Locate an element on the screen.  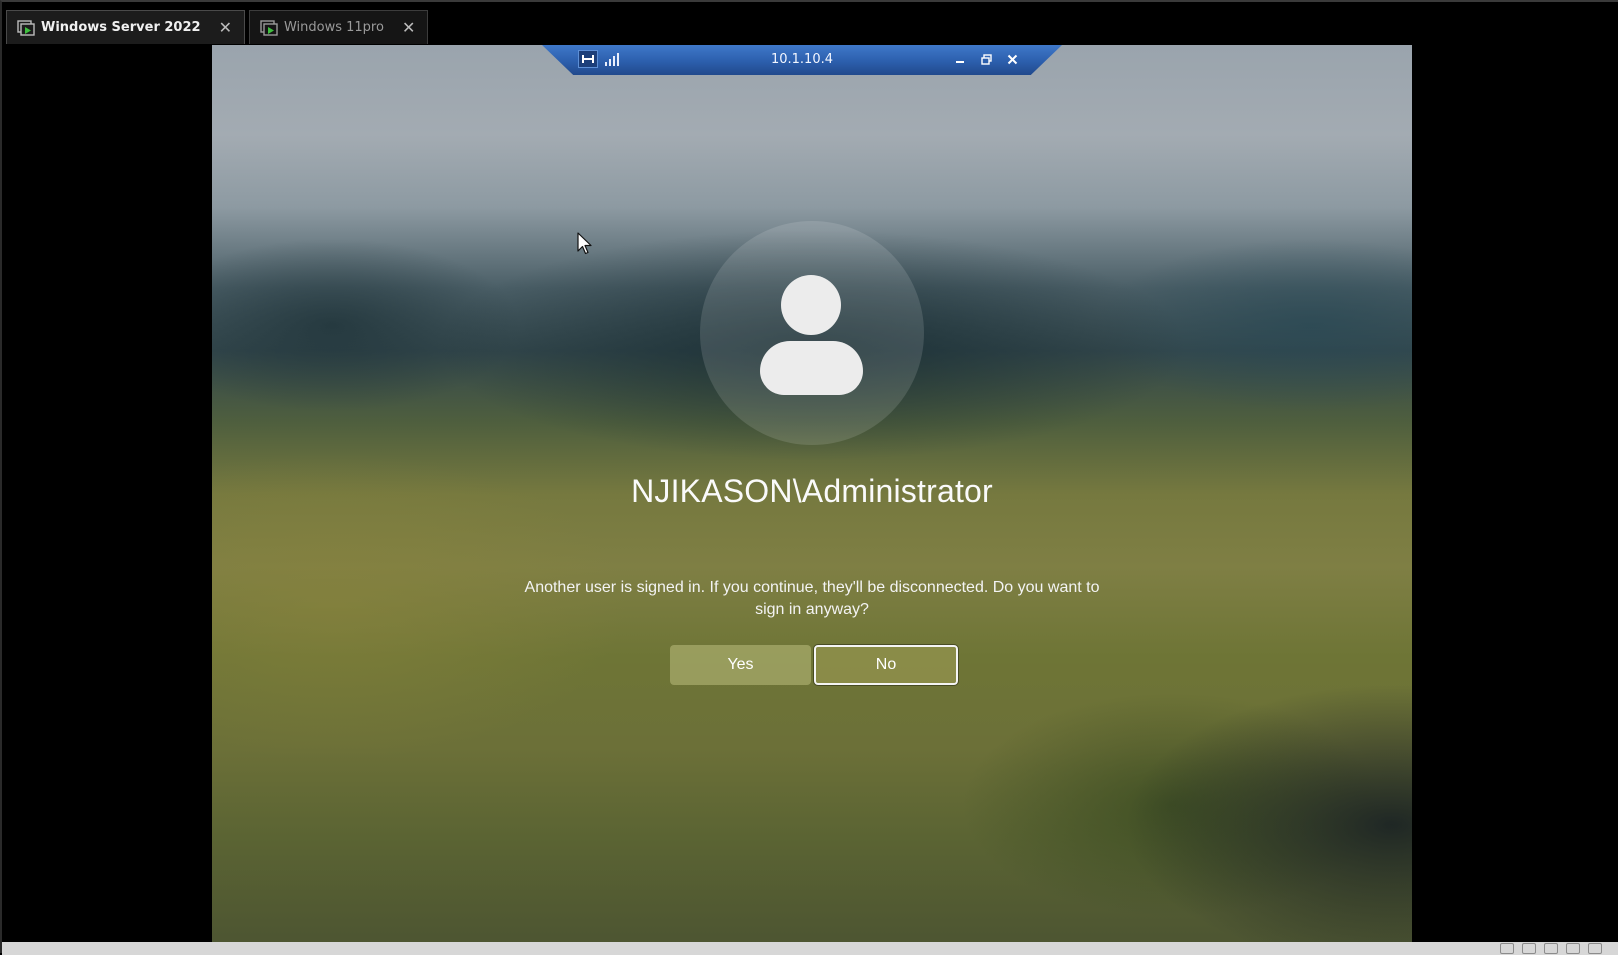
account-username: NJIKASON\Administrator is located at coordinates (812, 491).